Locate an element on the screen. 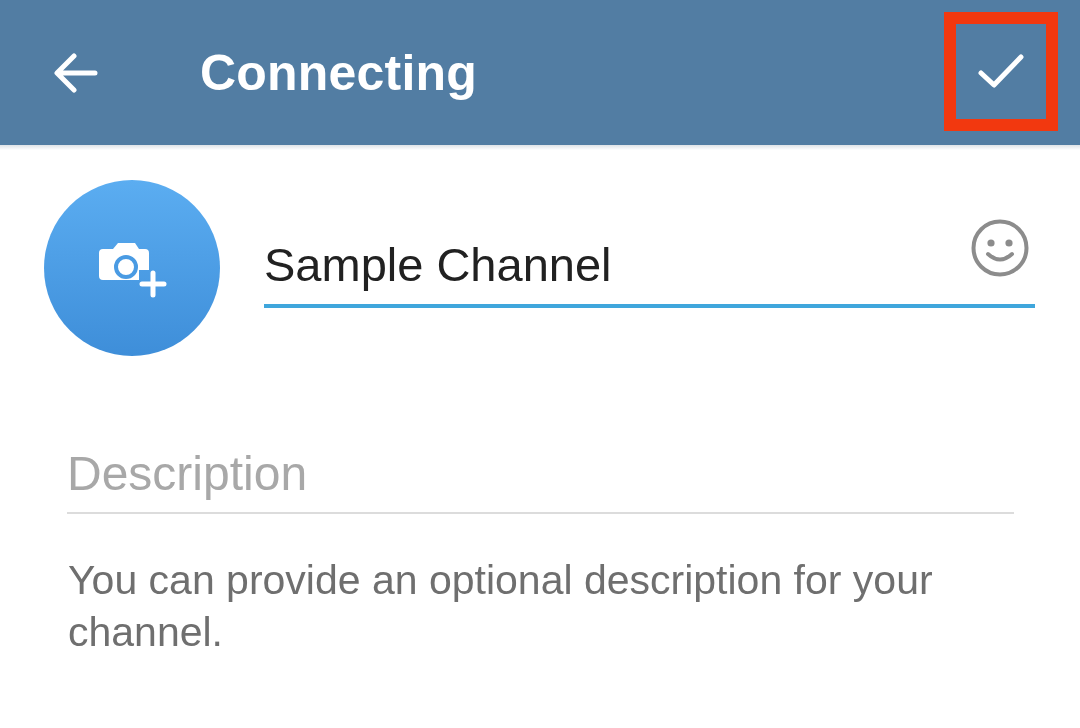 This screenshot has height=728, width=1080. toolbar-title: Connecting is located at coordinates (338, 72).